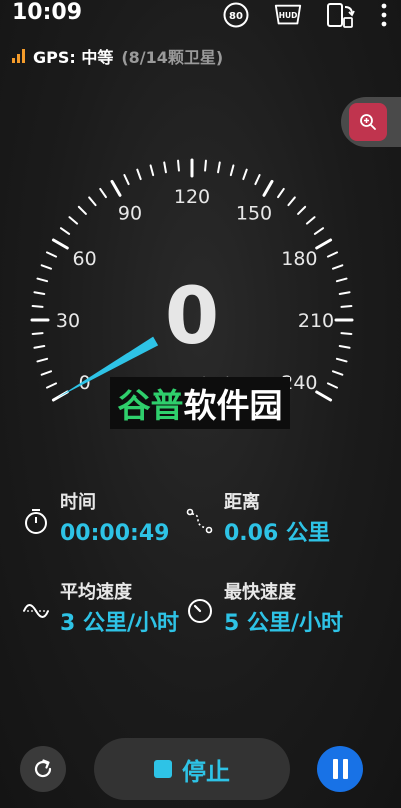 This screenshot has height=808, width=401. What do you see at coordinates (163, 769) in the screenshot?
I see `stop-icon` at bounding box center [163, 769].